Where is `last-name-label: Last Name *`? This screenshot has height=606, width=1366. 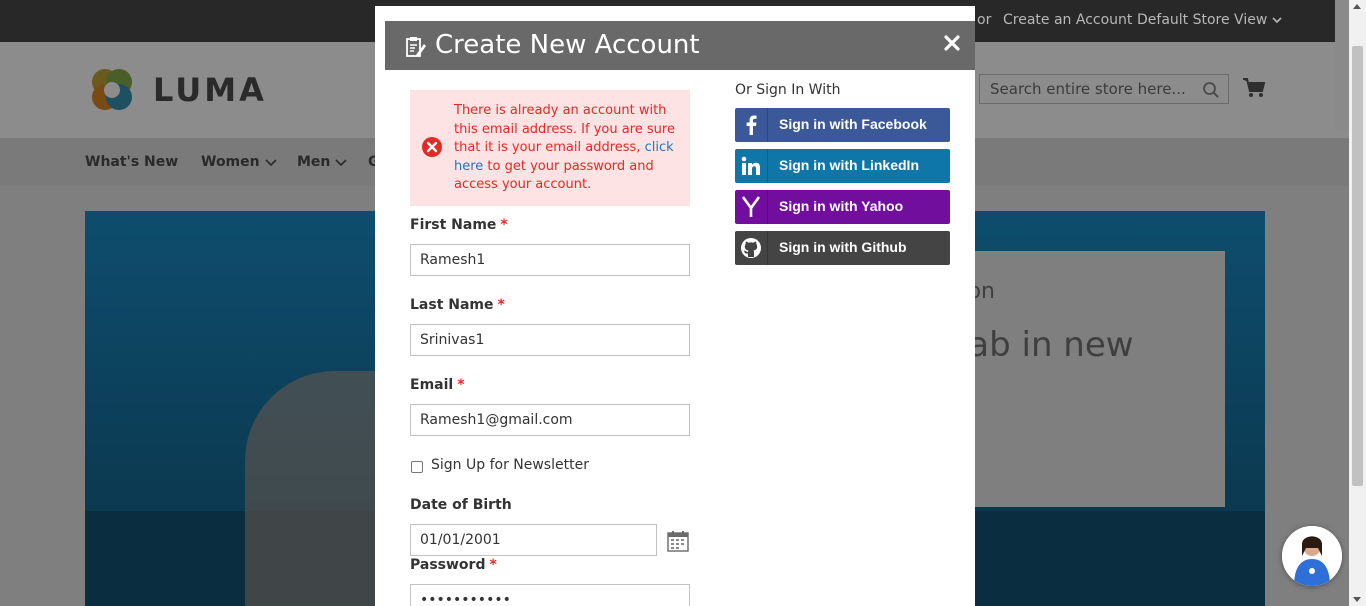 last-name-label: Last Name * is located at coordinates (457, 305).